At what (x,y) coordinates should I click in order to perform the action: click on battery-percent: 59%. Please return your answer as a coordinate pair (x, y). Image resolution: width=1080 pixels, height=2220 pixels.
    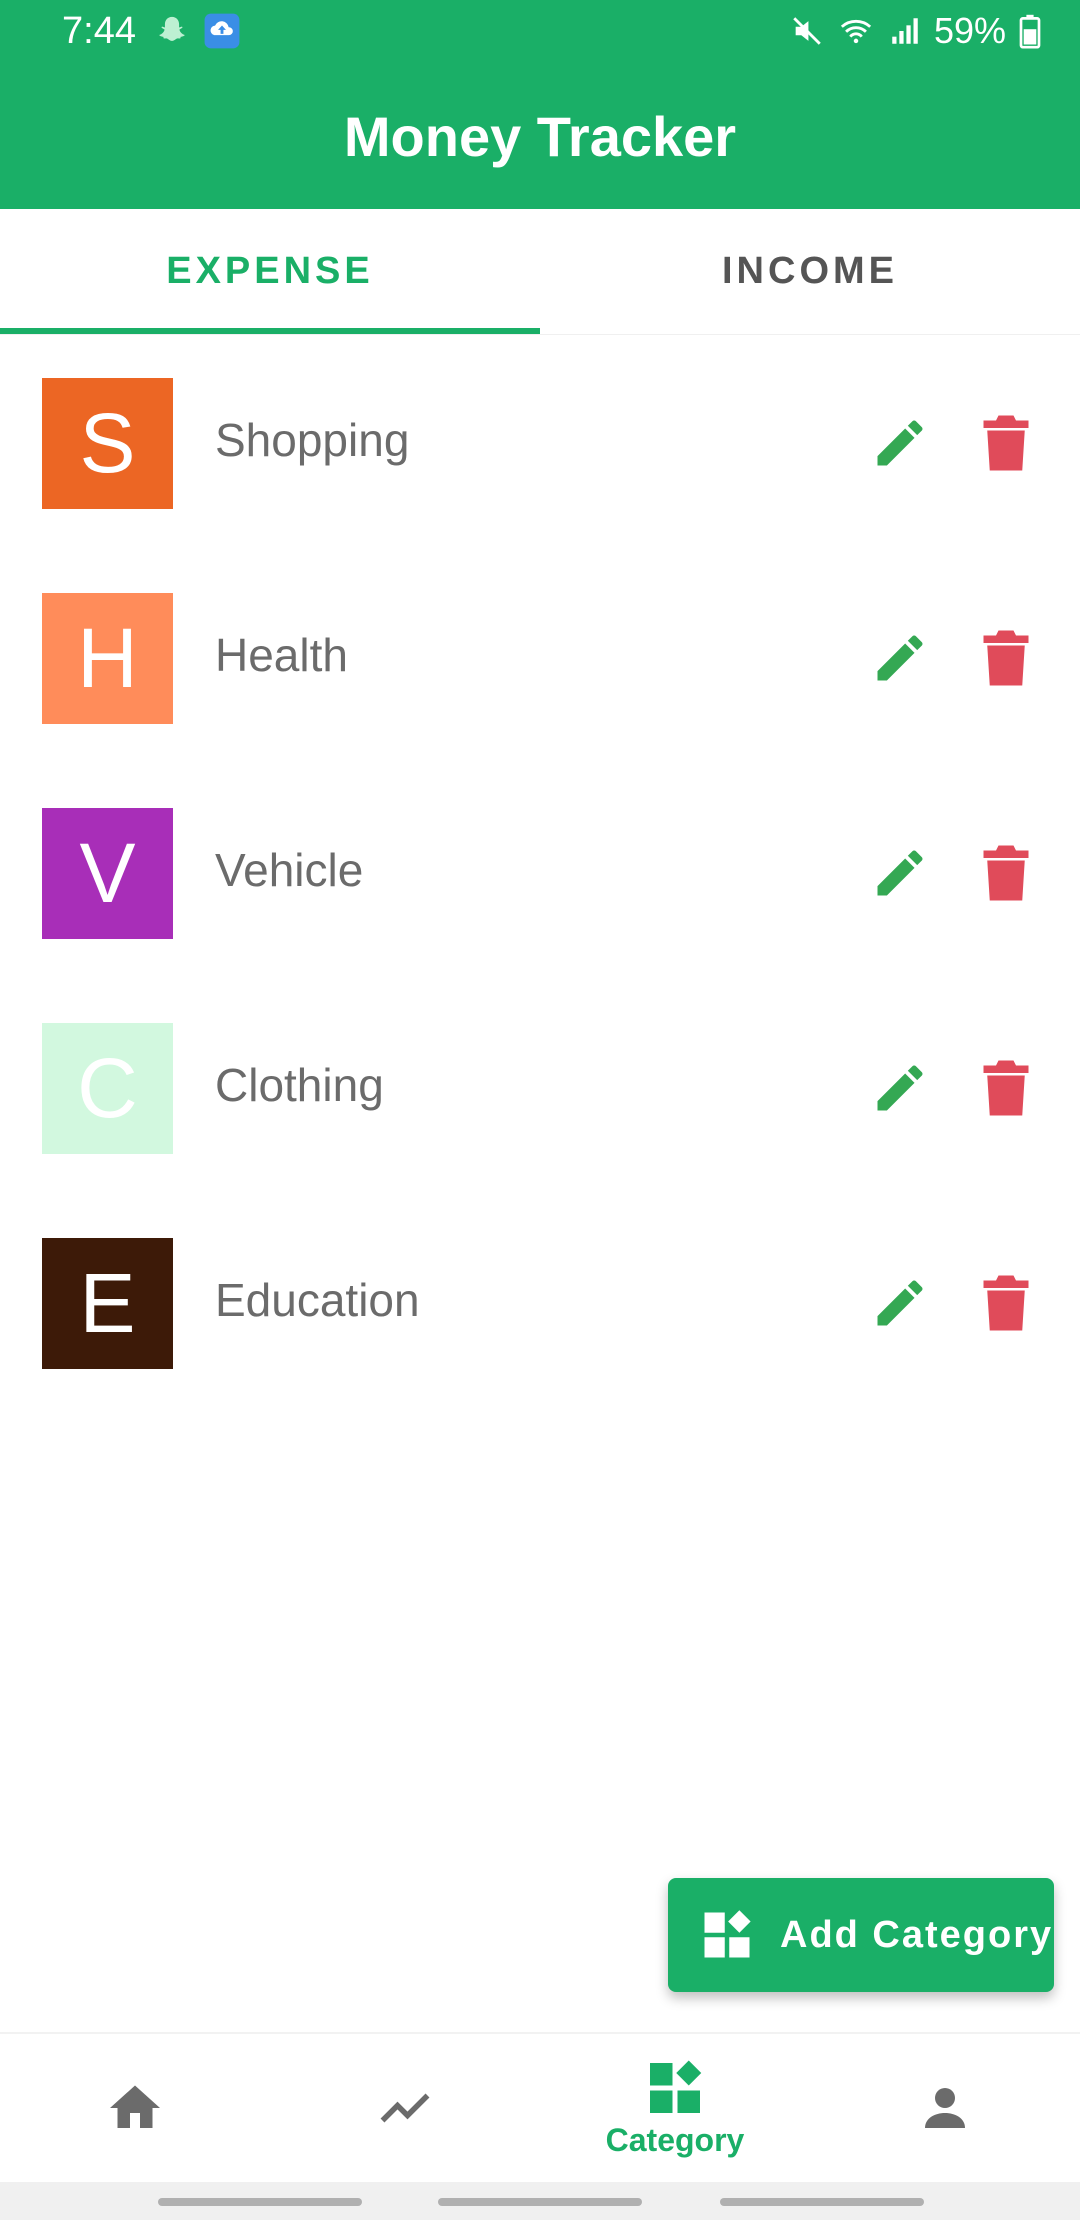
    Looking at the image, I should click on (969, 30).